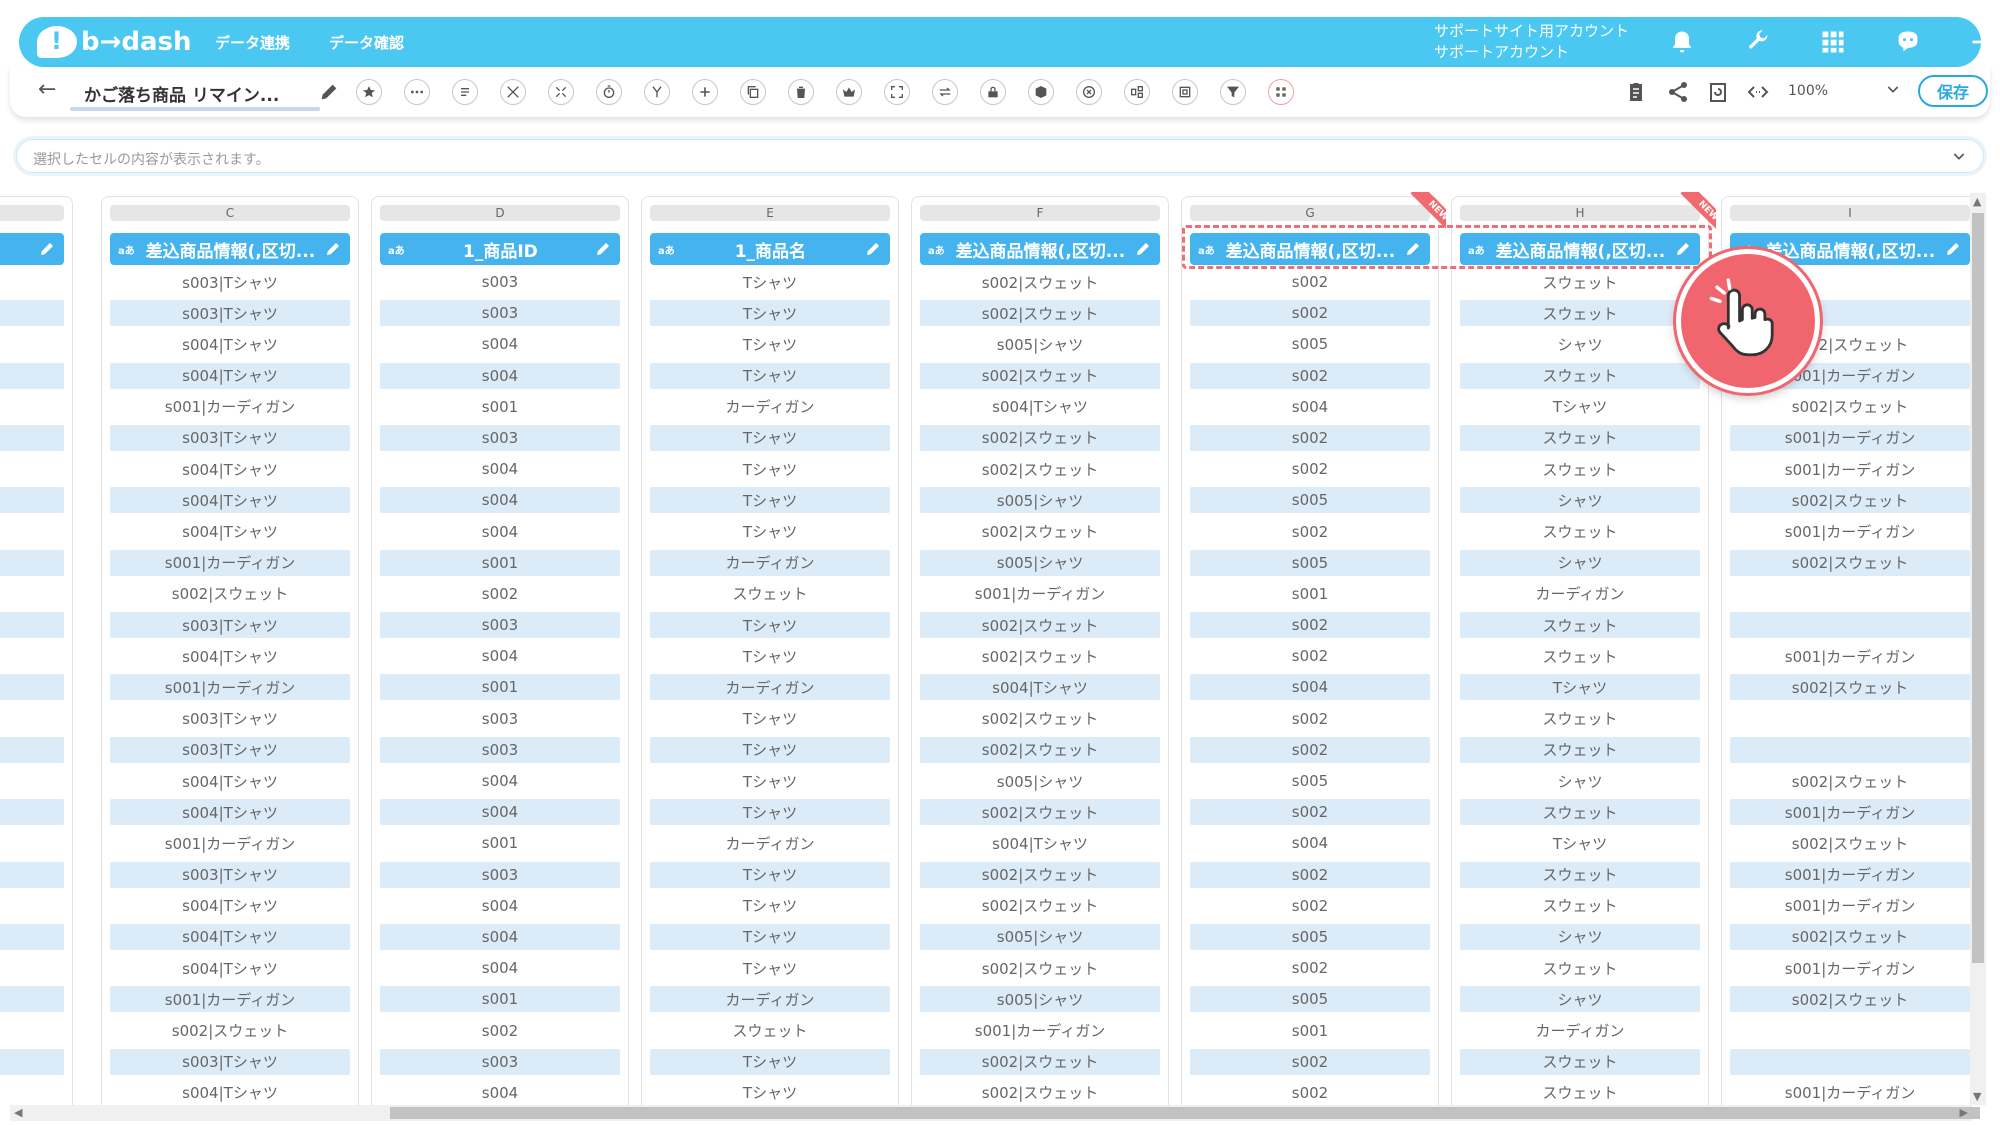 Image resolution: width=2000 pixels, height=1125 pixels. I want to click on grid-icon, so click(1833, 42).